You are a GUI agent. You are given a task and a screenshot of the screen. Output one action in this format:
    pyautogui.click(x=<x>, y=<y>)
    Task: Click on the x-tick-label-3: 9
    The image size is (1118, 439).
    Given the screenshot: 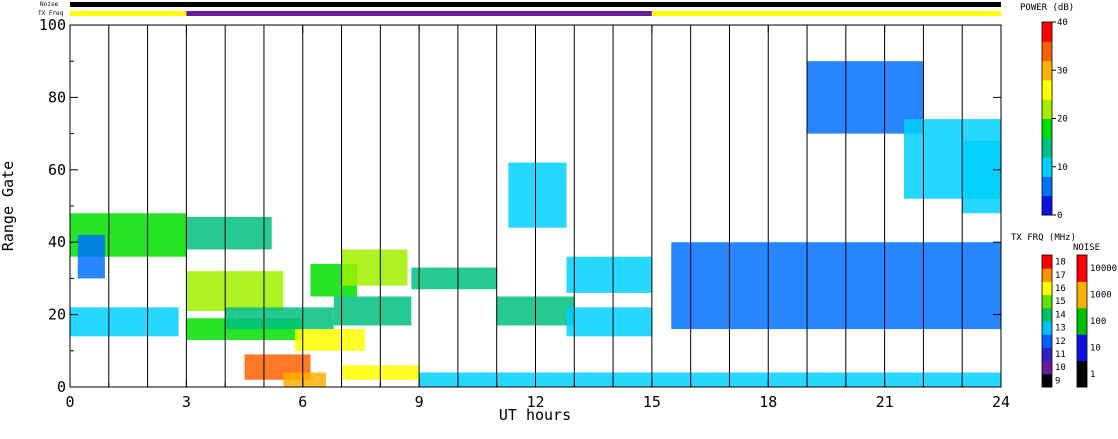 What is the action you would take?
    pyautogui.click(x=419, y=402)
    